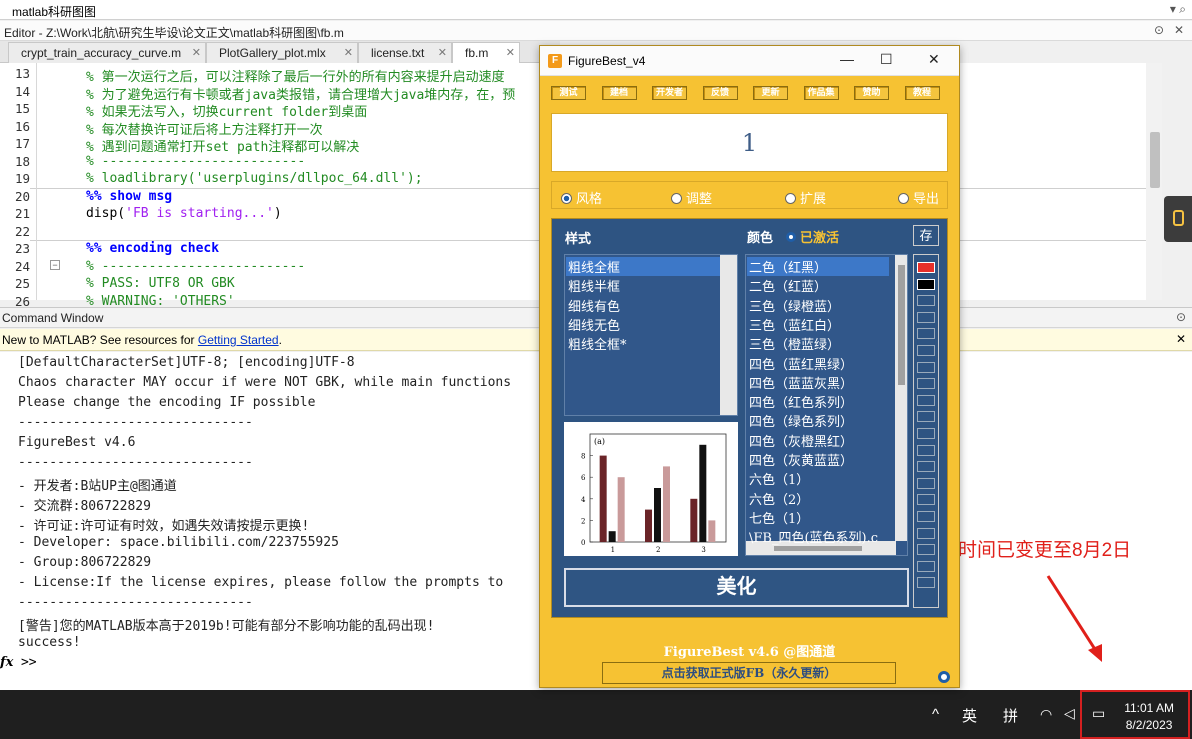 The height and width of the screenshot is (739, 1192). What do you see at coordinates (129, 196) in the screenshot?
I see `code-line: %% show msg` at bounding box center [129, 196].